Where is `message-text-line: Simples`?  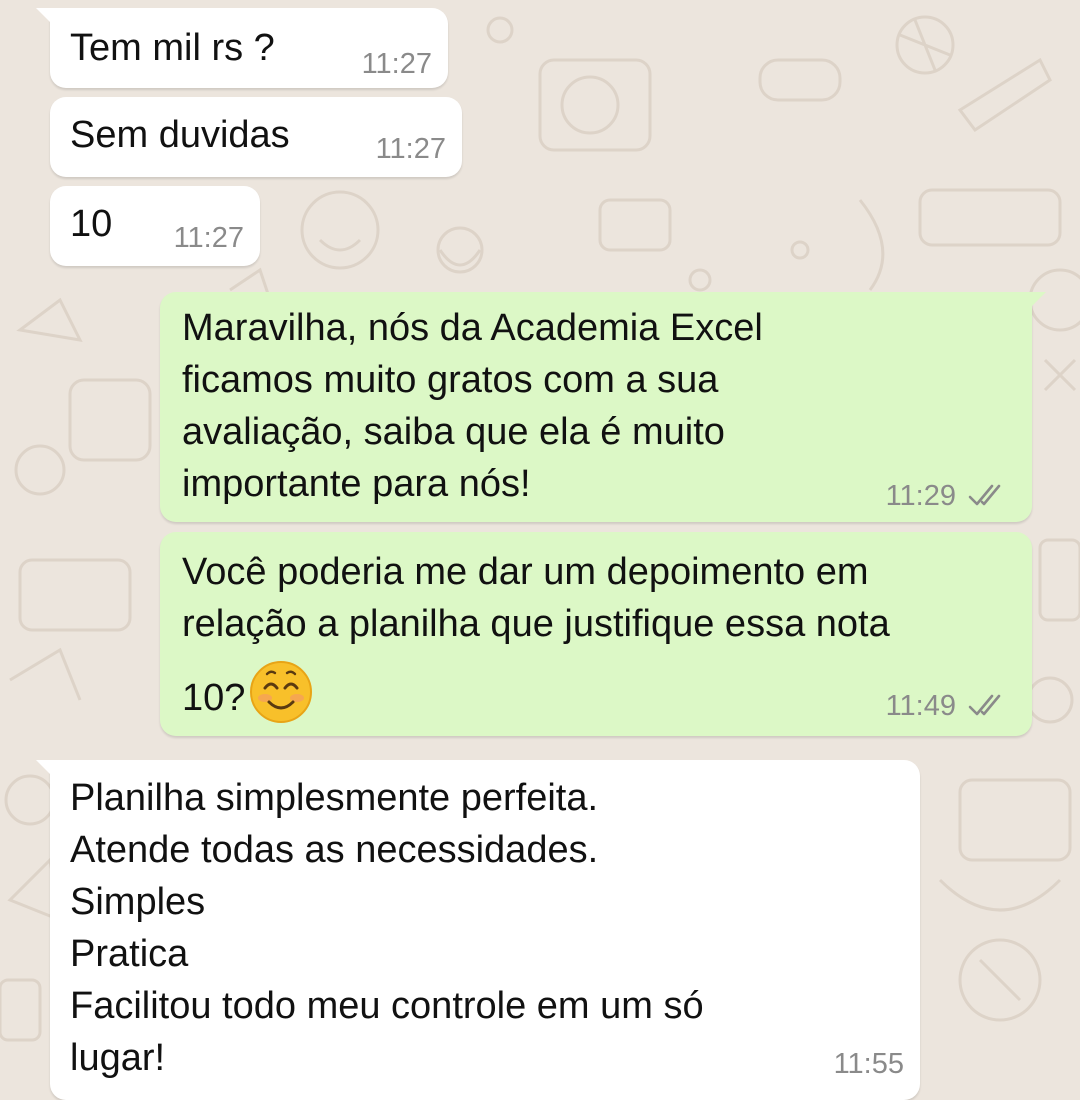 message-text-line: Simples is located at coordinates (138, 902).